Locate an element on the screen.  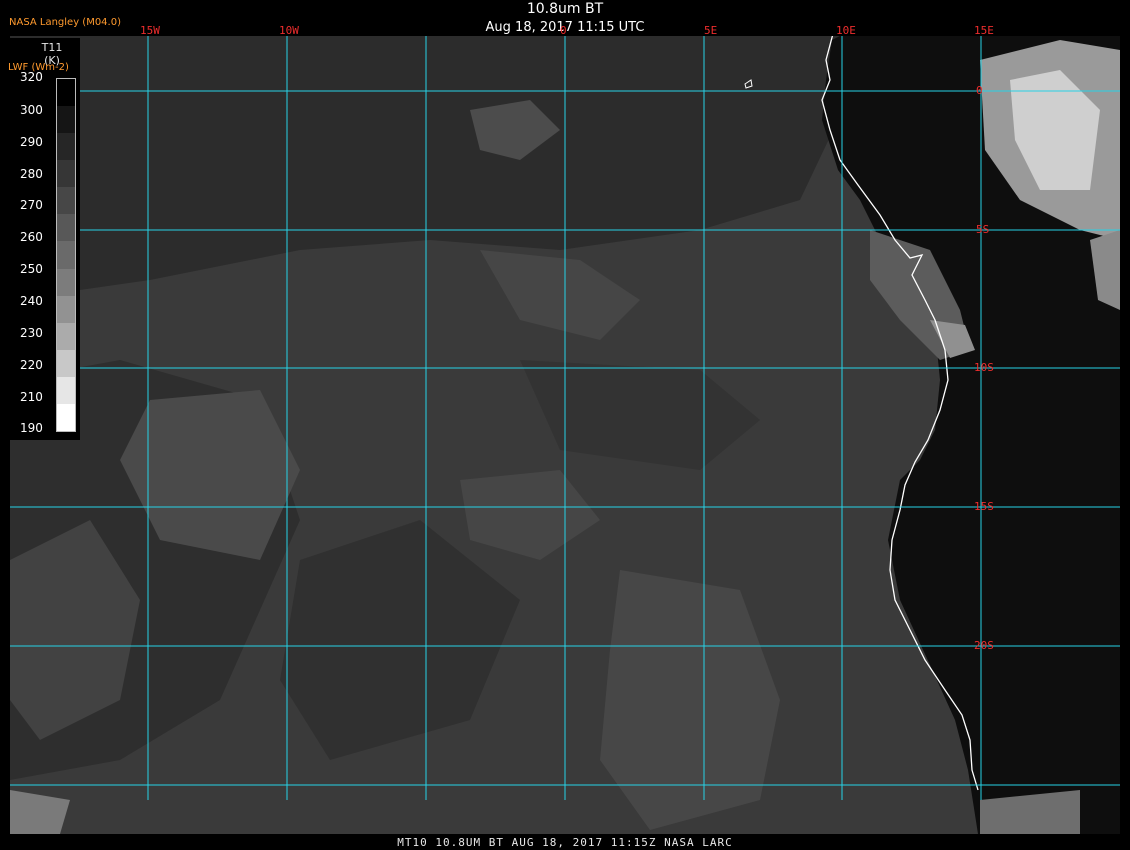
lon-label-10e: 10E is located at coordinates (846, 30).